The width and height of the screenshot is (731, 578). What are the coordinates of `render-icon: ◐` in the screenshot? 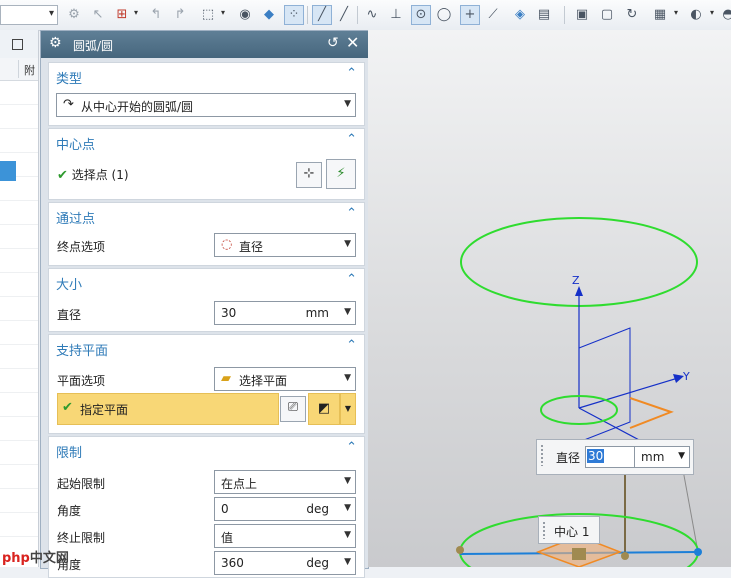 It's located at (696, 15).